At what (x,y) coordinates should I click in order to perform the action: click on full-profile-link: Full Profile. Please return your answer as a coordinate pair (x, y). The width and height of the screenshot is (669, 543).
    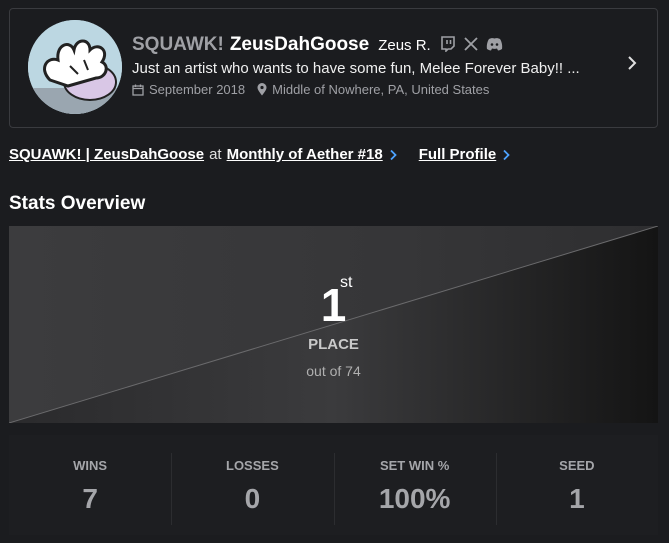
    Looking at the image, I should click on (458, 154).